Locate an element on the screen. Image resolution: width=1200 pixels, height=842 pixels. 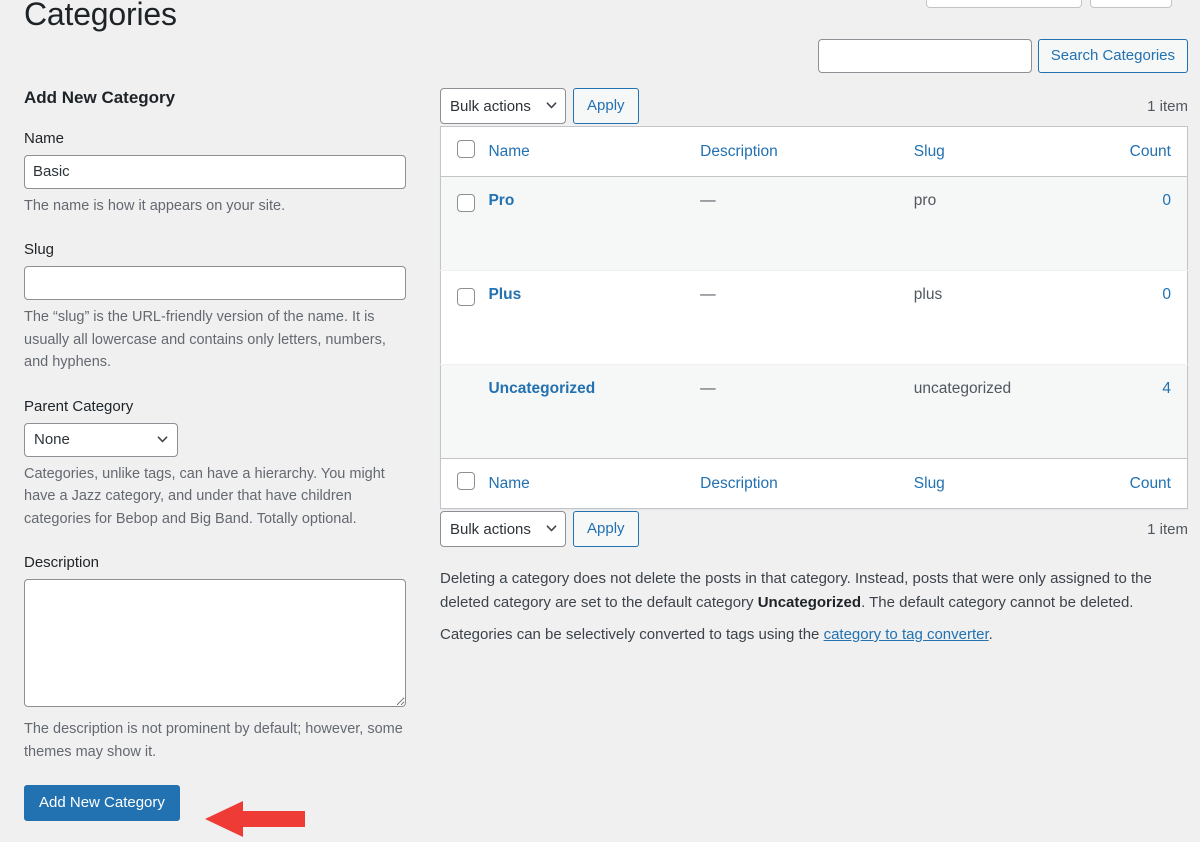
row-slug-cell: uncategorized is located at coordinates (962, 388).